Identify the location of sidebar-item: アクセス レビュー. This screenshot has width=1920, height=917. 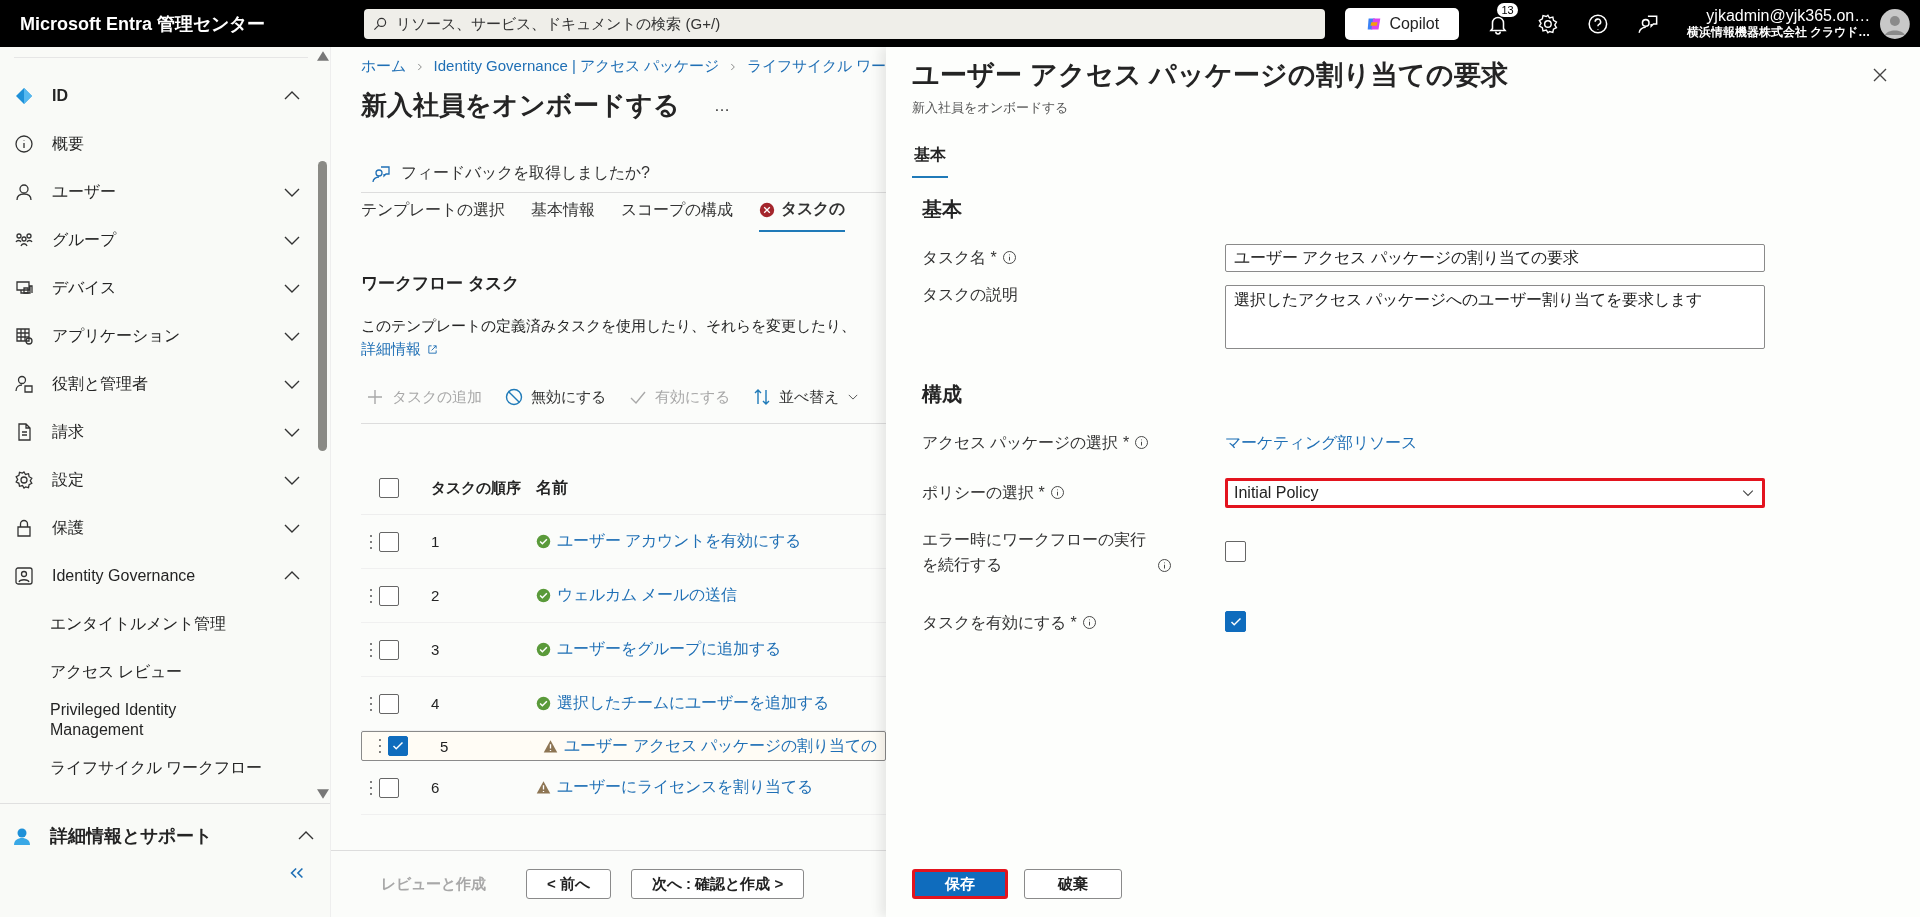
(139, 672).